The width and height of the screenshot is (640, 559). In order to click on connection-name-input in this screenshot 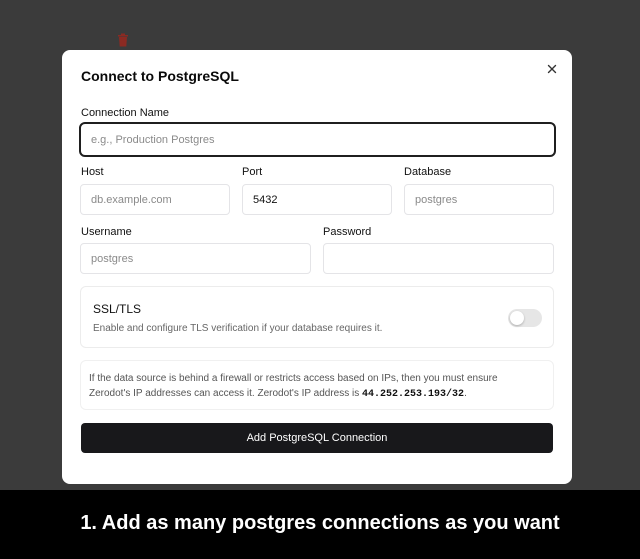, I will do `click(317, 139)`.